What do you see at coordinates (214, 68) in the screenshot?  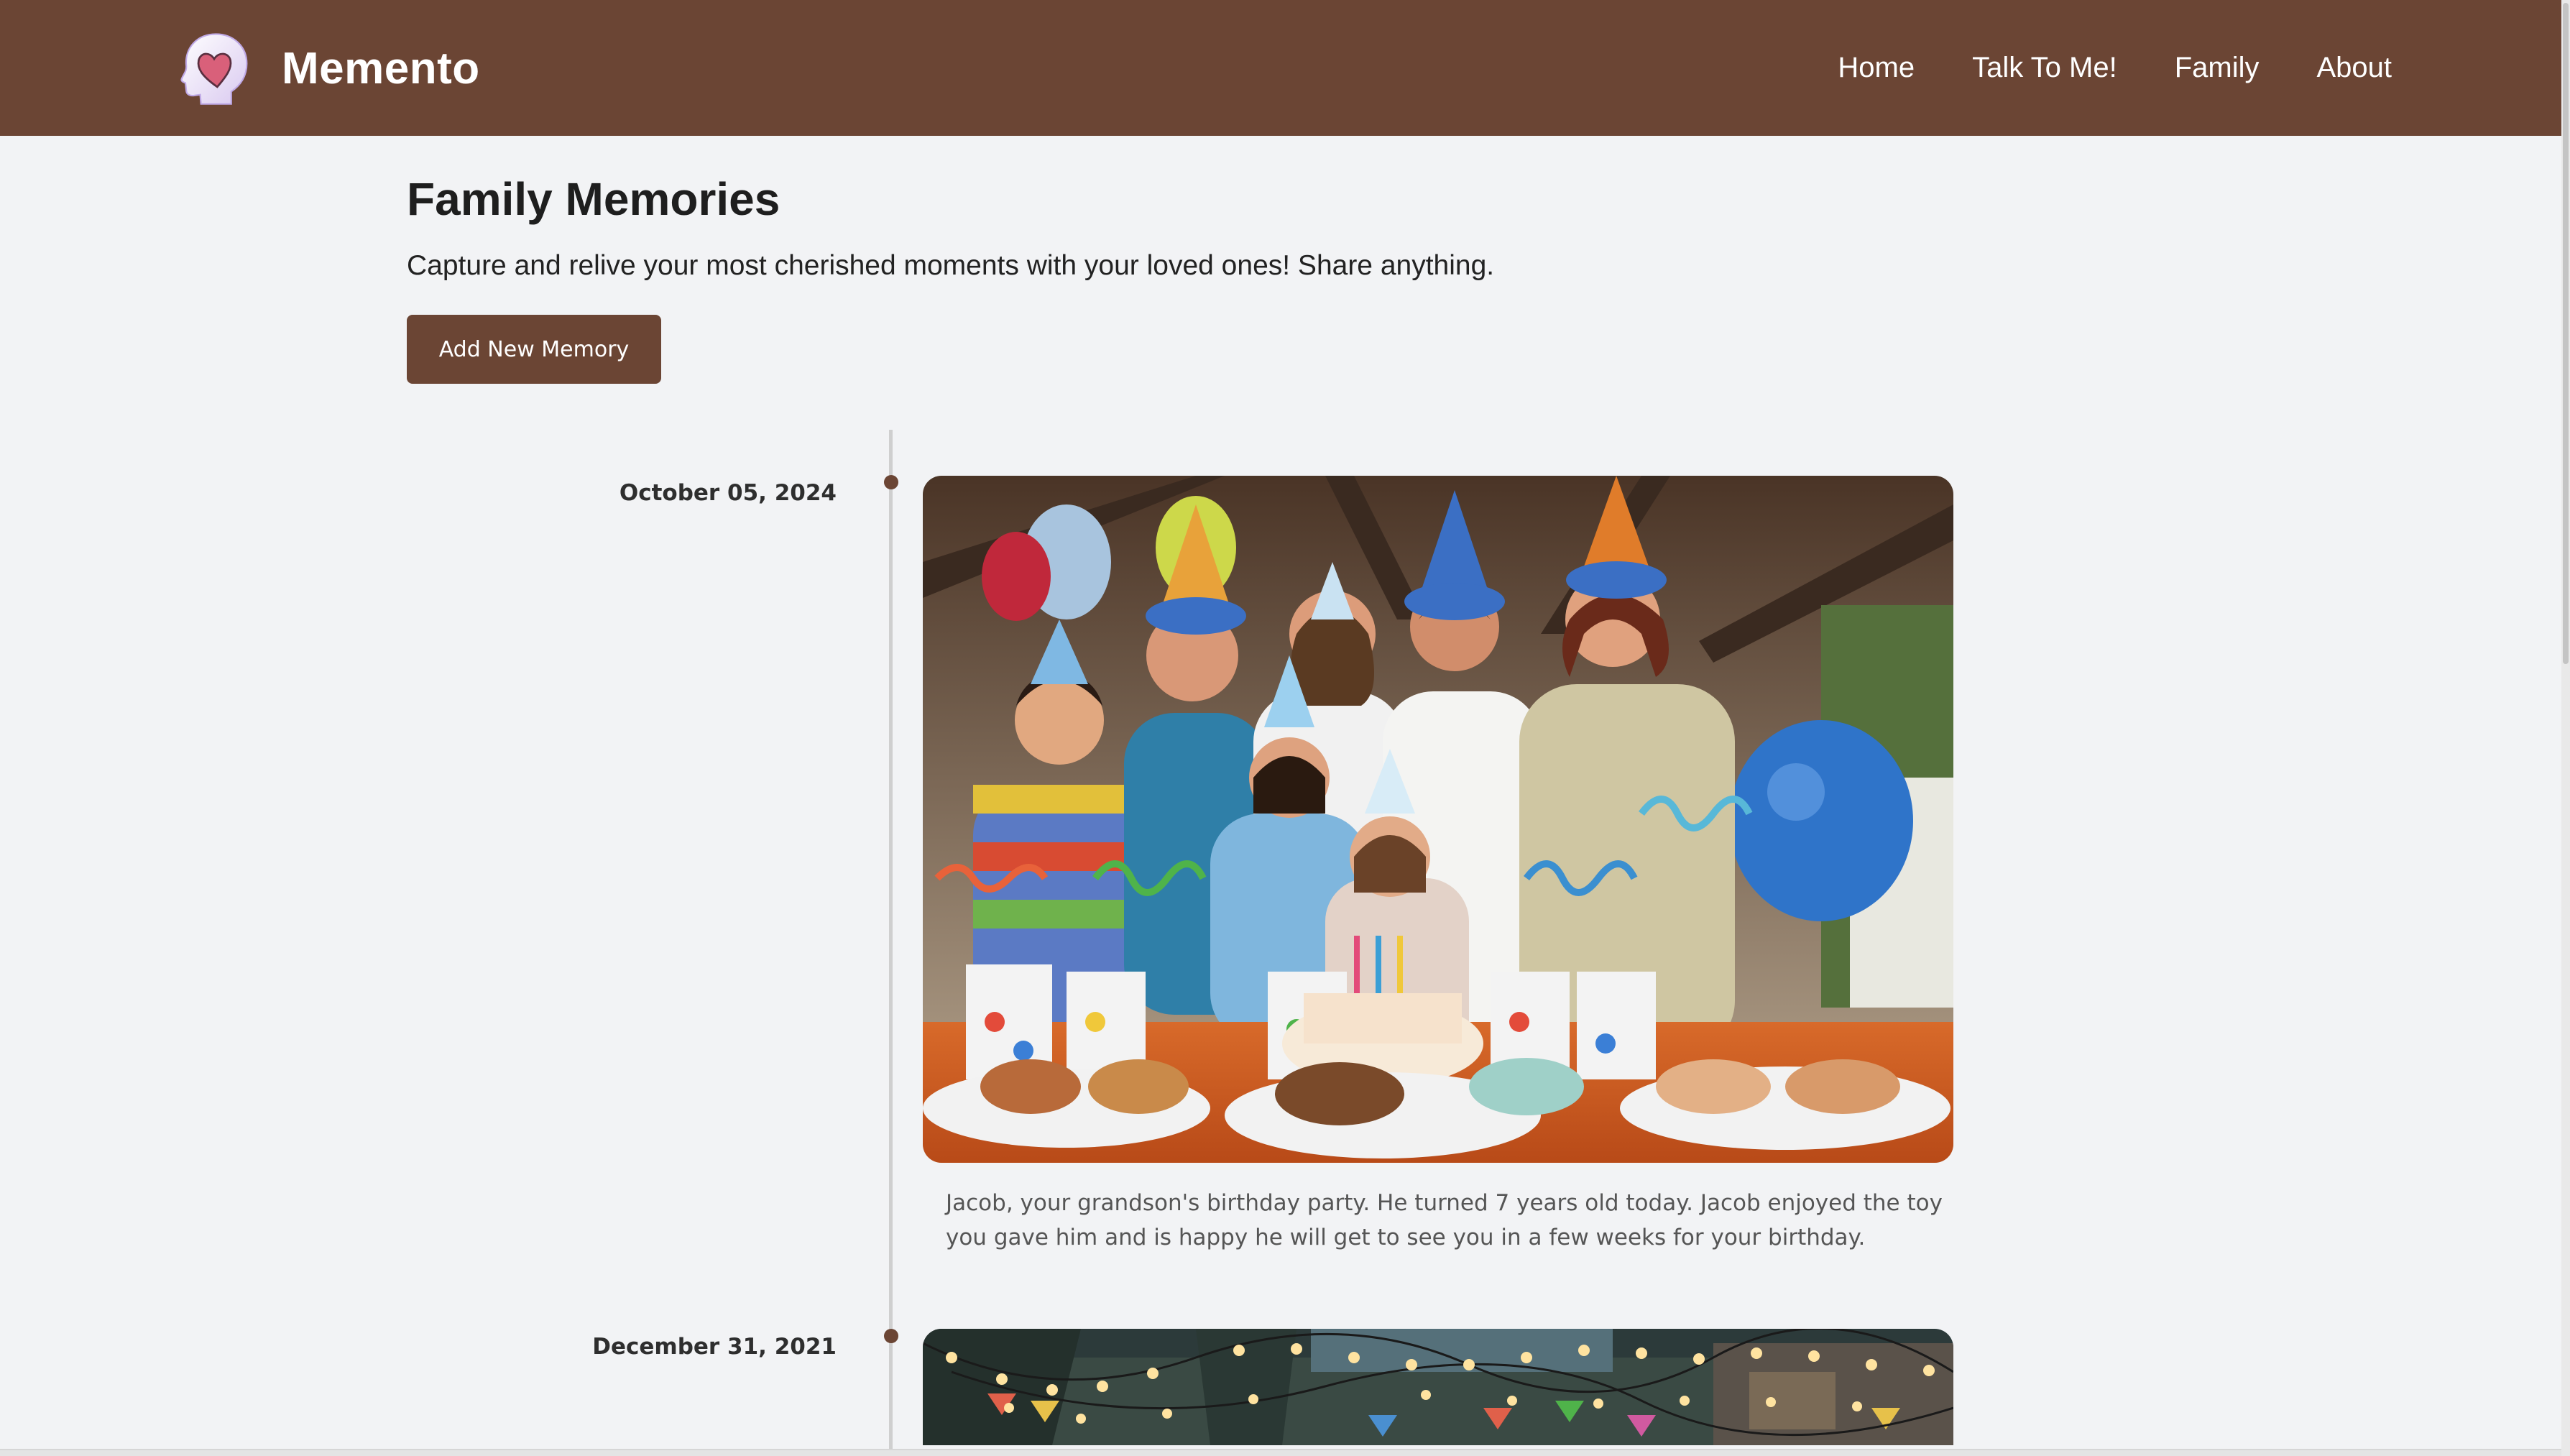 I see `head-heart-icon` at bounding box center [214, 68].